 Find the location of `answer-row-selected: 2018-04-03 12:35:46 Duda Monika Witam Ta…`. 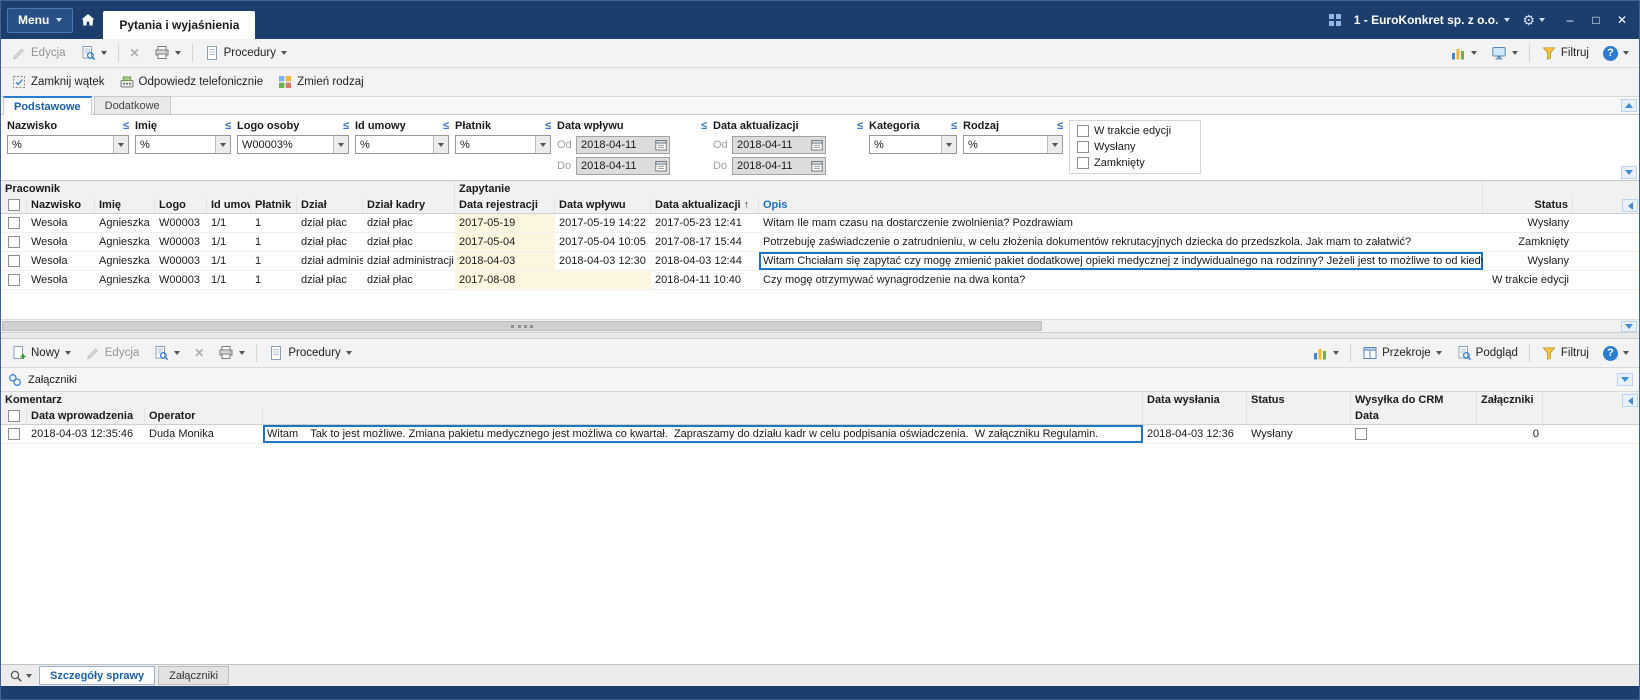

answer-row-selected: 2018-04-03 12:35:46 Duda Monika Witam Ta… is located at coordinates (820, 434).